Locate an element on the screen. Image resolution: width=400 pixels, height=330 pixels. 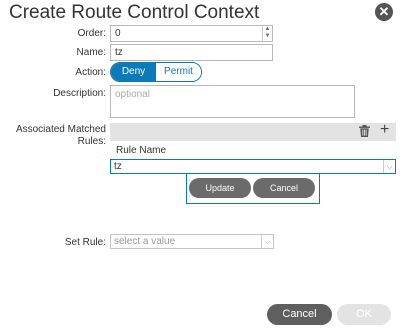
set-rule-placeholder: select a value is located at coordinates (145, 241).